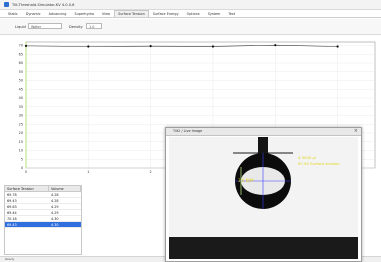 This screenshot has width=381, height=262. I want to click on overlay-tension-label: 67.90 Surface tension, so click(319, 163).